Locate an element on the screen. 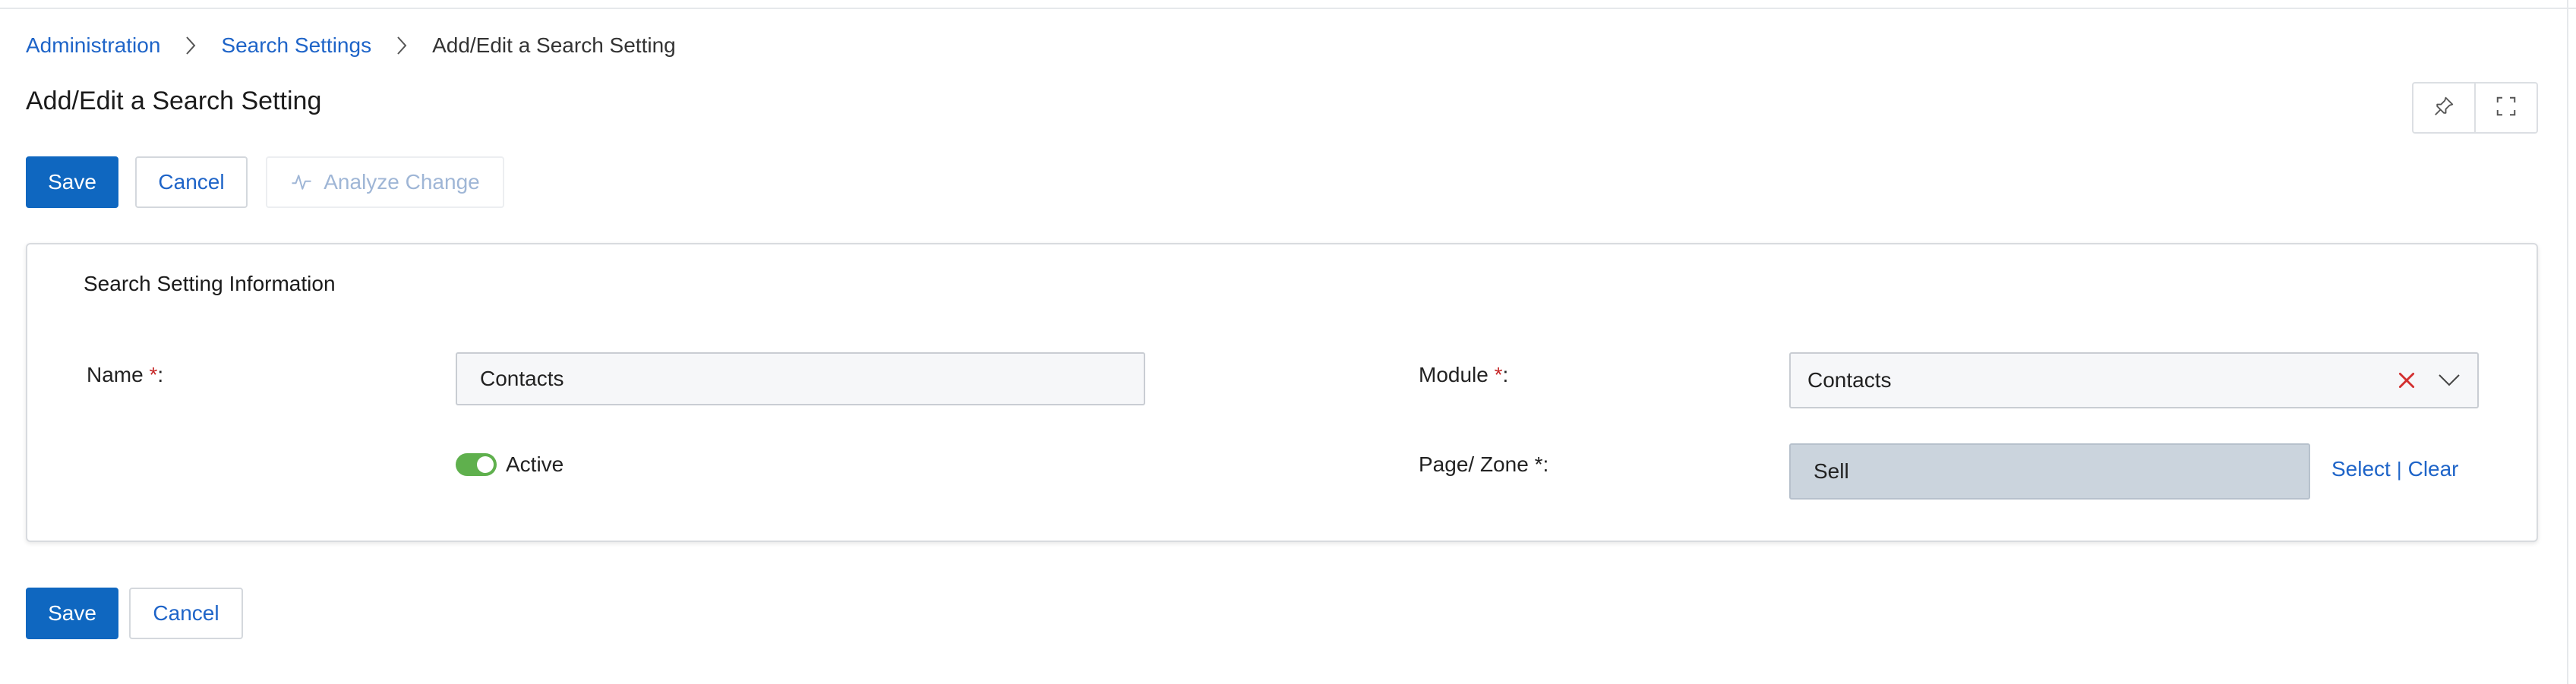 Image resolution: width=2576 pixels, height=684 pixels. name-input: Contacts is located at coordinates (800, 378).